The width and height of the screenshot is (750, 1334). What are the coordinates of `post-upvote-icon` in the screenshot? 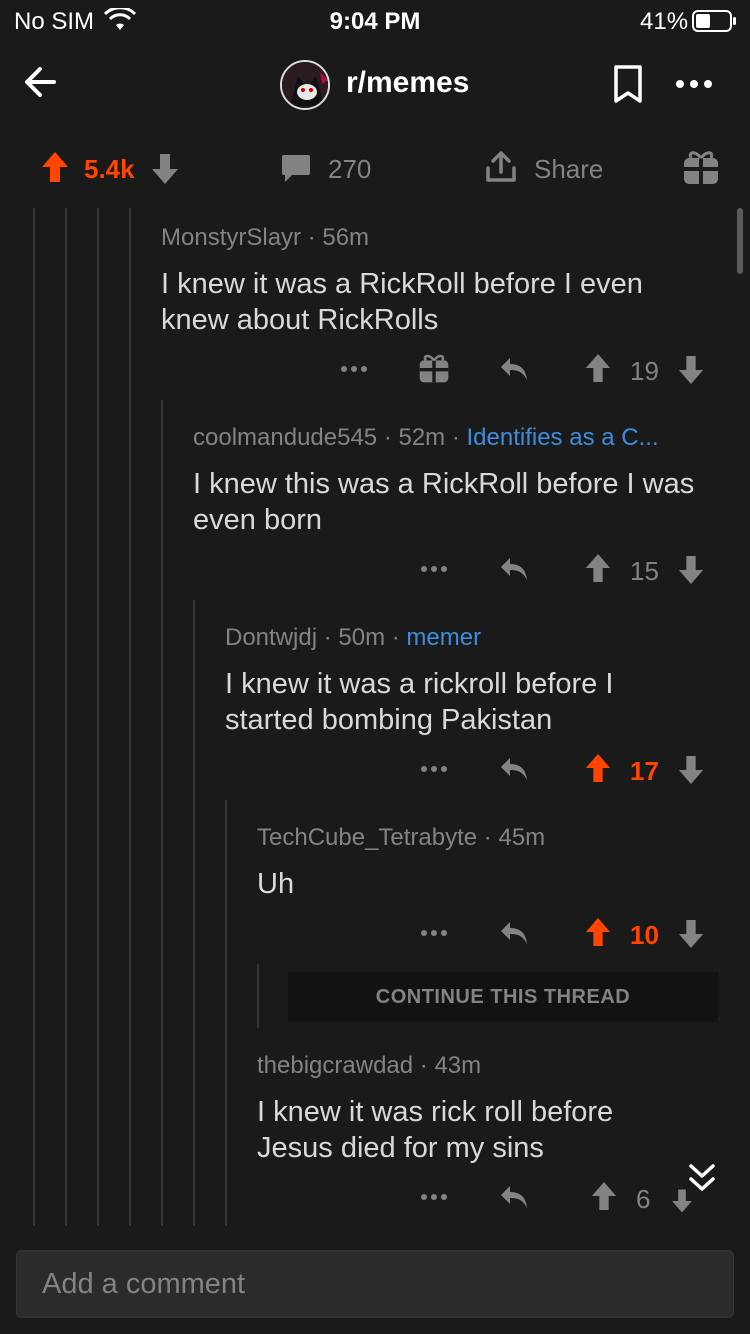 It's located at (55, 167).